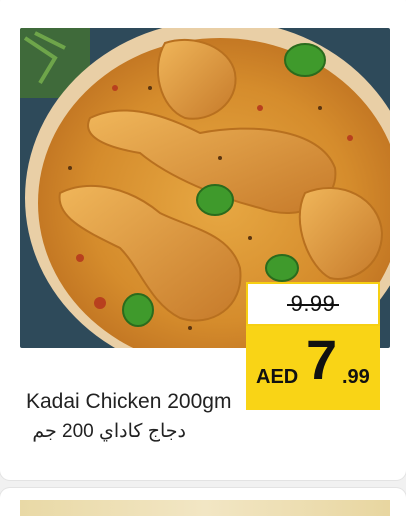  Describe the element at coordinates (106, 431) in the screenshot. I see `product-title-ar: دجاج كاداي 200 جم` at that location.